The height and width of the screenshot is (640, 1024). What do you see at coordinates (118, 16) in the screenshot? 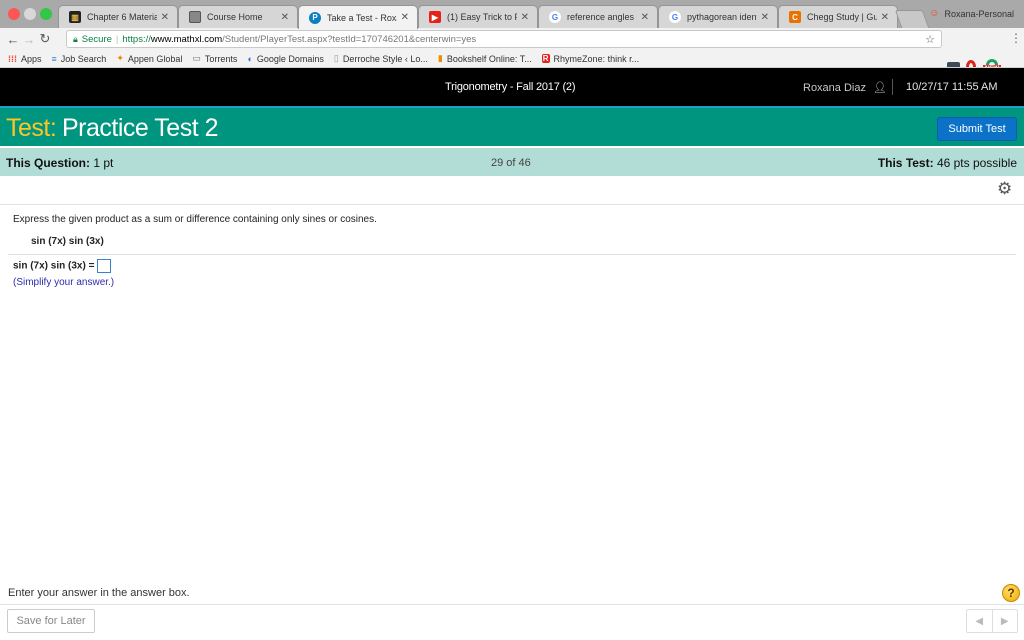
I see `tab-chapter-6-materials: ▥ Chapter 6 Materials ✕` at bounding box center [118, 16].